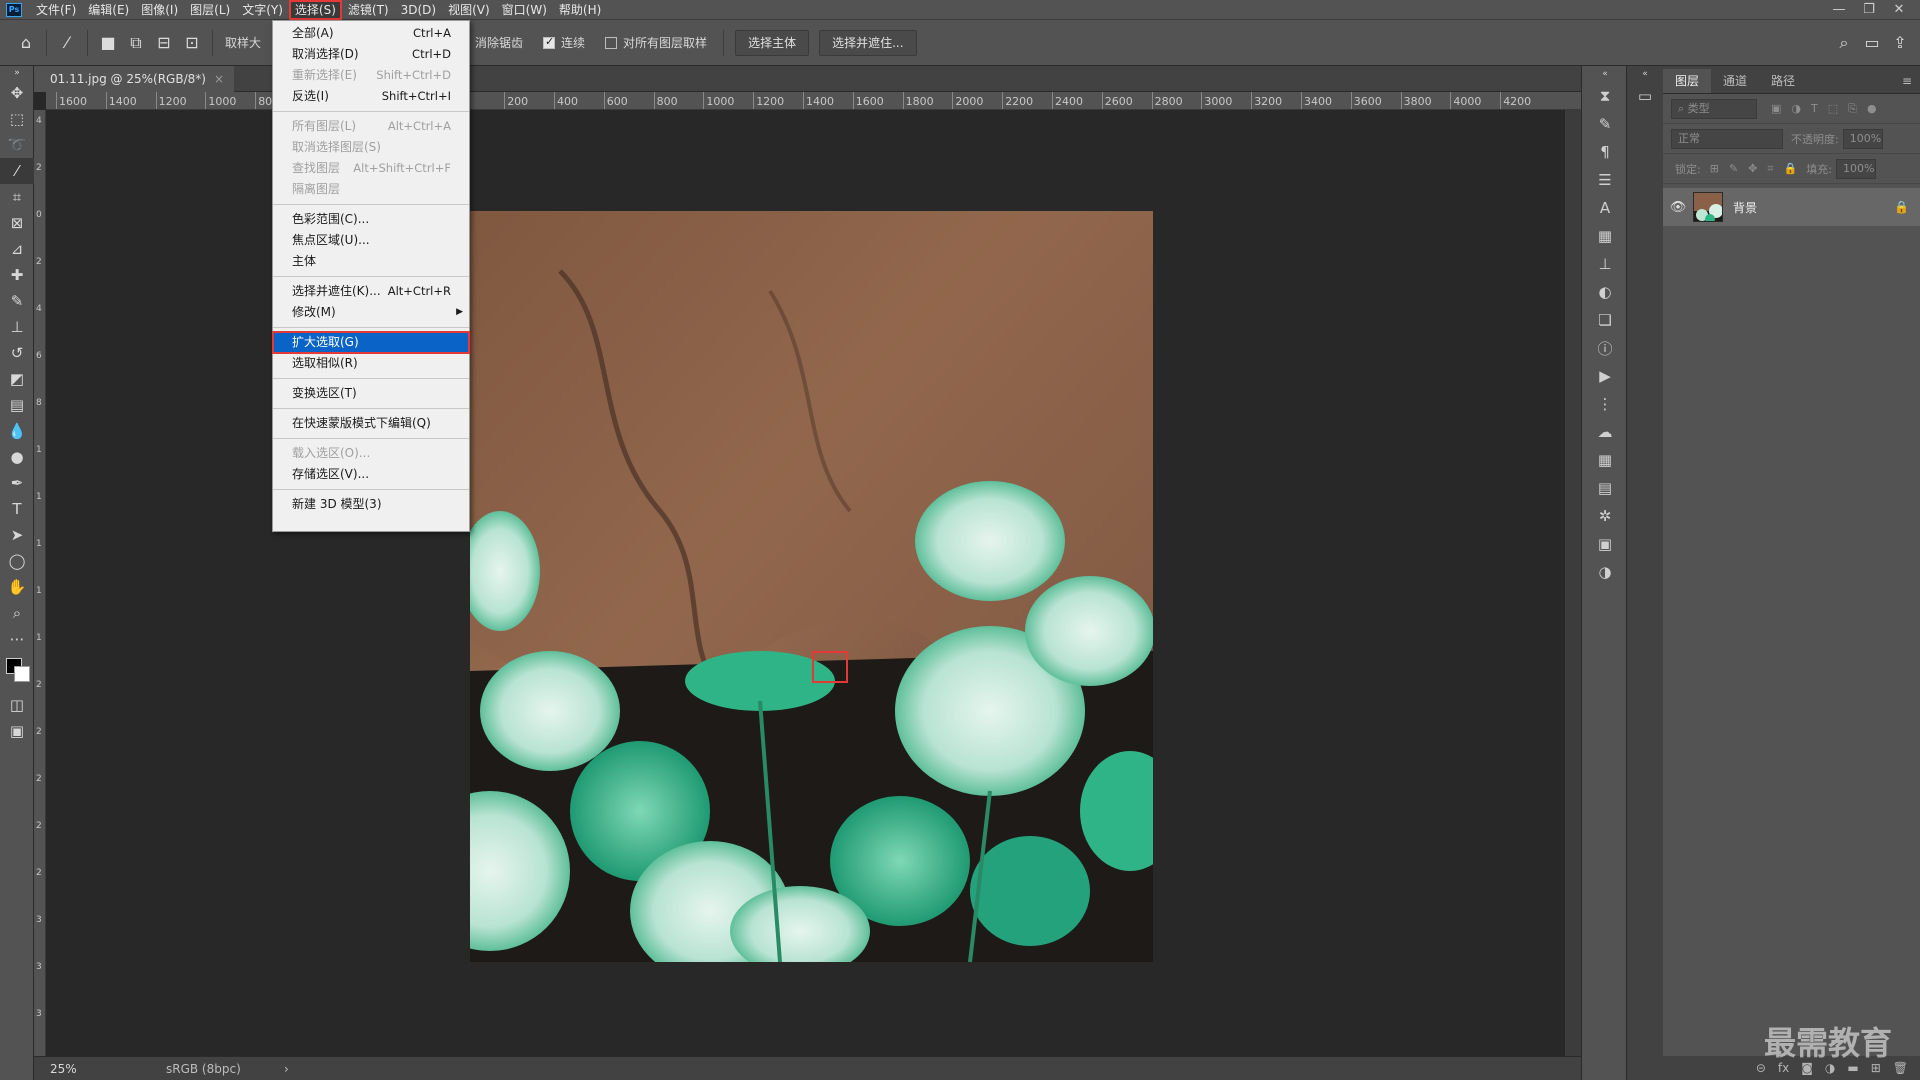  What do you see at coordinates (564, 42) in the screenshot?
I see `contiguous-checkbox: 连续` at bounding box center [564, 42].